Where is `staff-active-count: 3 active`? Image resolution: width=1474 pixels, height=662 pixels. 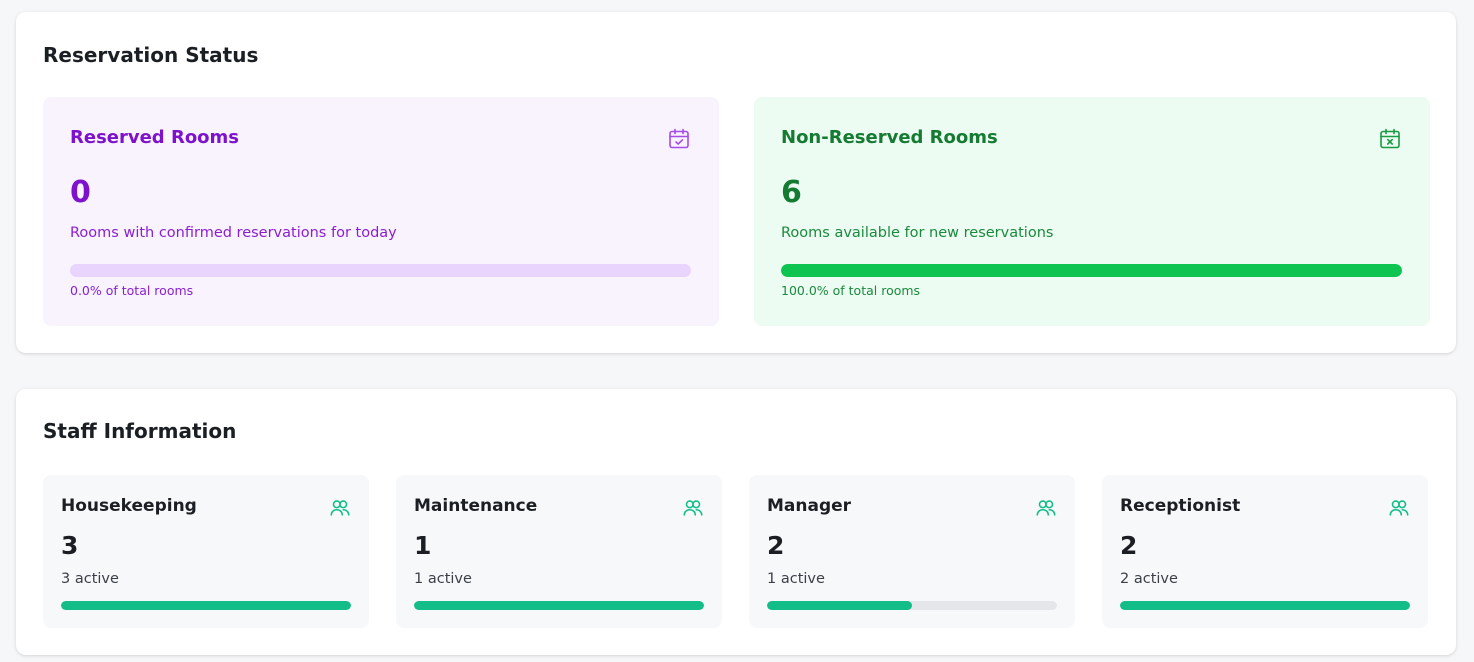 staff-active-count: 3 active is located at coordinates (90, 579).